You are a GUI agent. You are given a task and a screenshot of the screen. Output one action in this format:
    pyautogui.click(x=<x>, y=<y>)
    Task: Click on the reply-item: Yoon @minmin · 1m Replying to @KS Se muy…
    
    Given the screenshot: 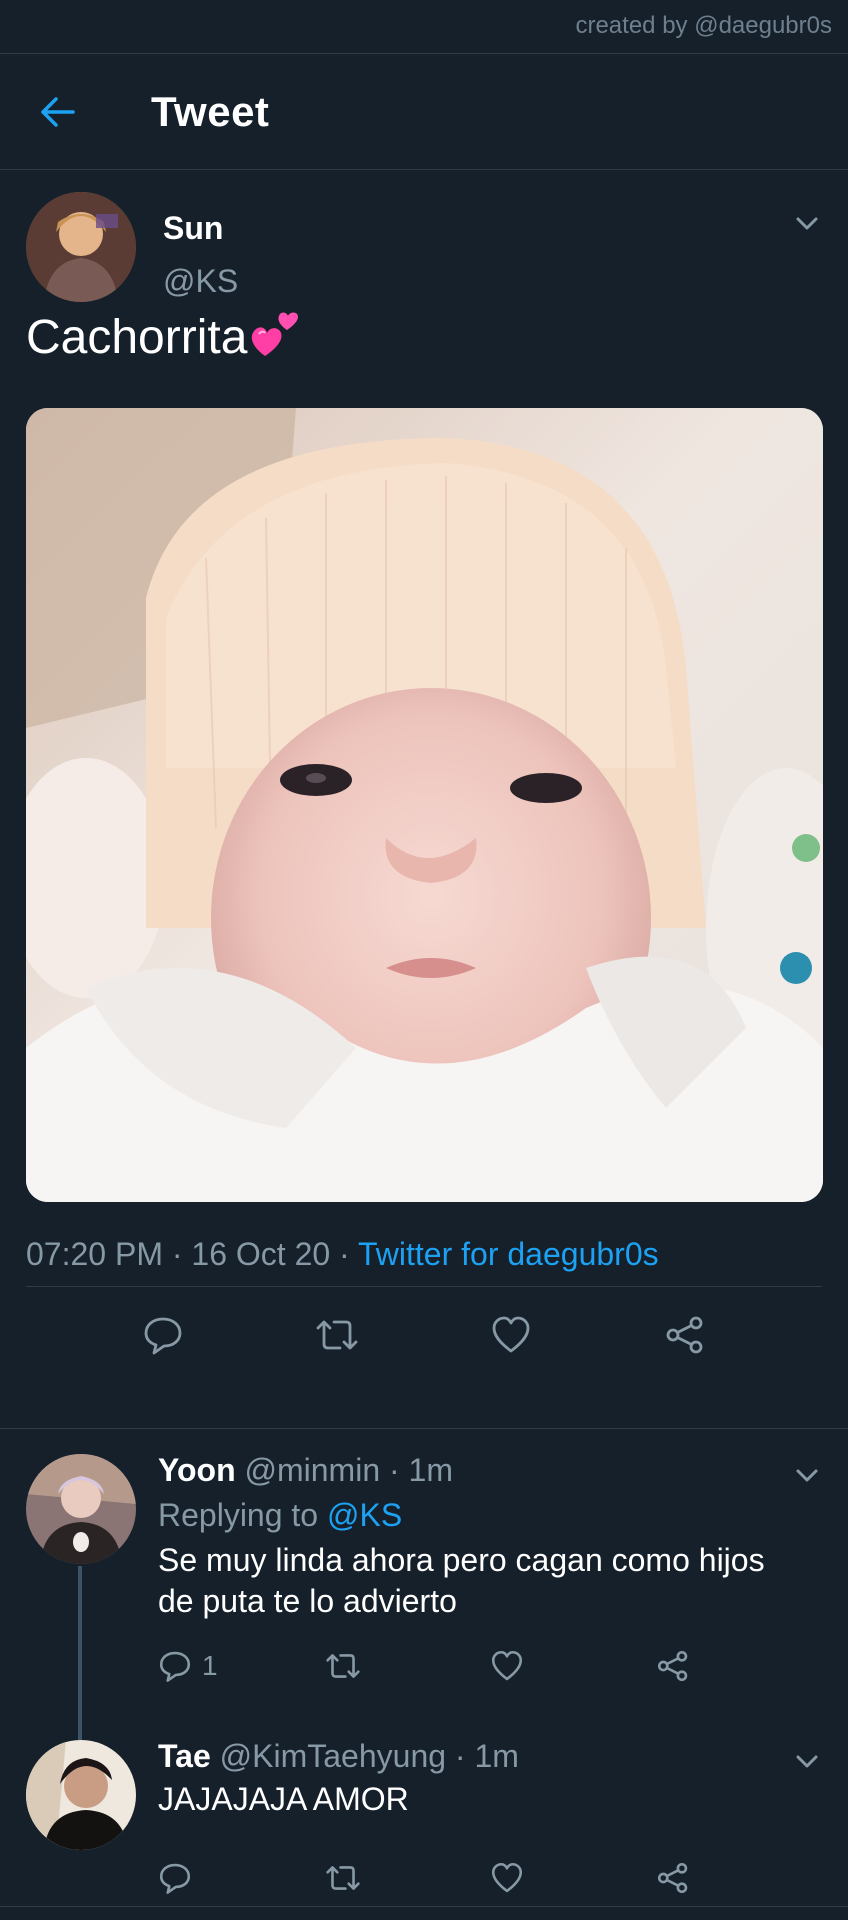 What is the action you would take?
    pyautogui.click(x=424, y=1574)
    